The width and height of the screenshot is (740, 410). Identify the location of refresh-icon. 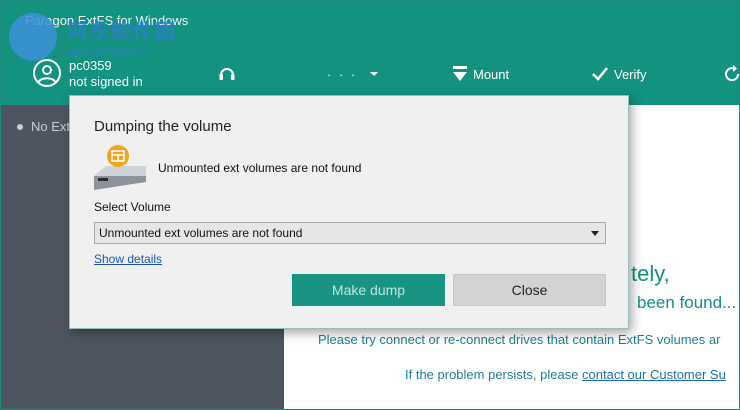
(732, 73).